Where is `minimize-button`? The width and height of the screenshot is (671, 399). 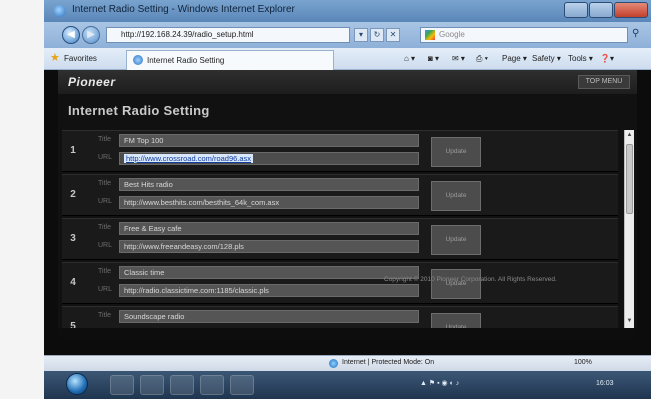 minimize-button is located at coordinates (576, 10).